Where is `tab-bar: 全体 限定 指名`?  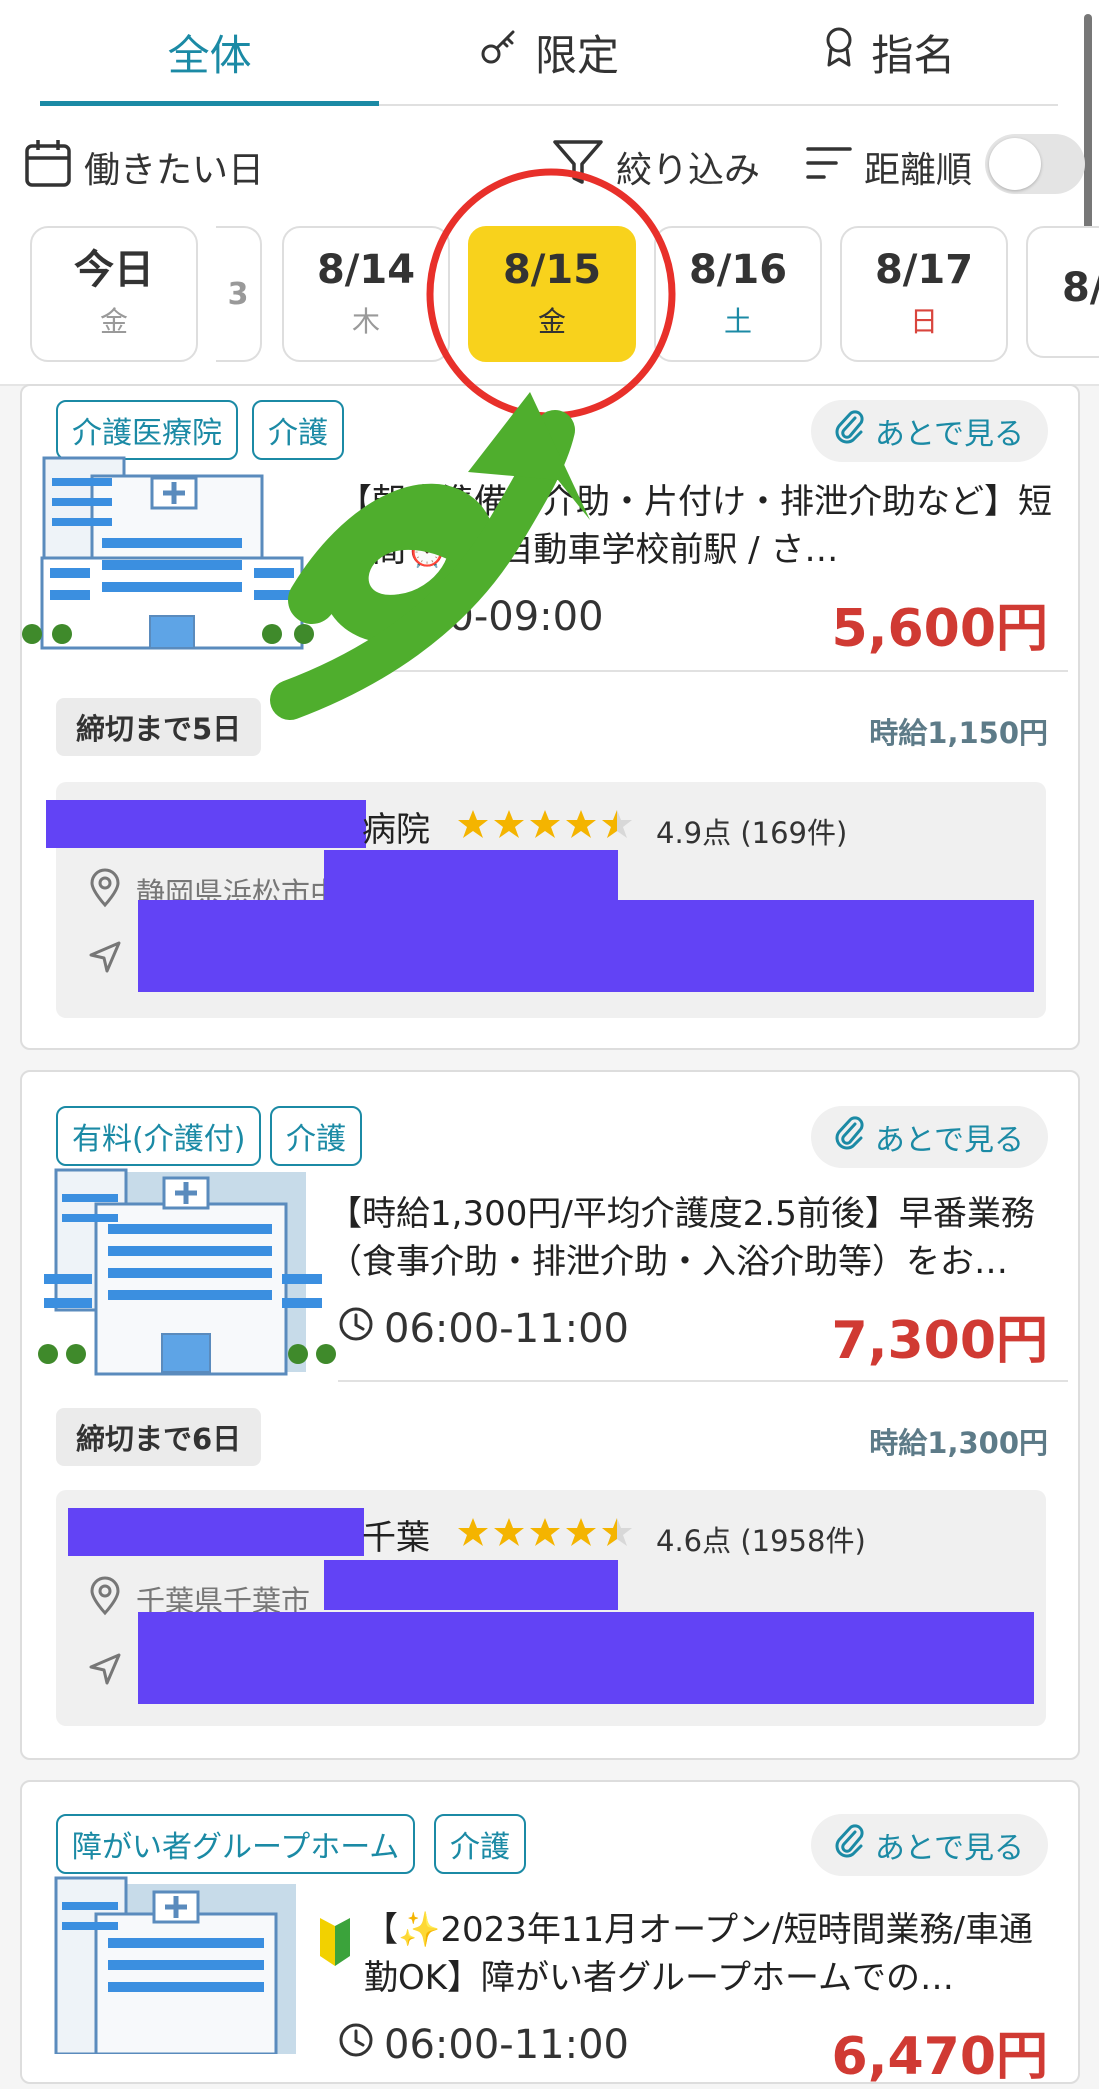
tab-bar: 全体 限定 指名 is located at coordinates (549, 53).